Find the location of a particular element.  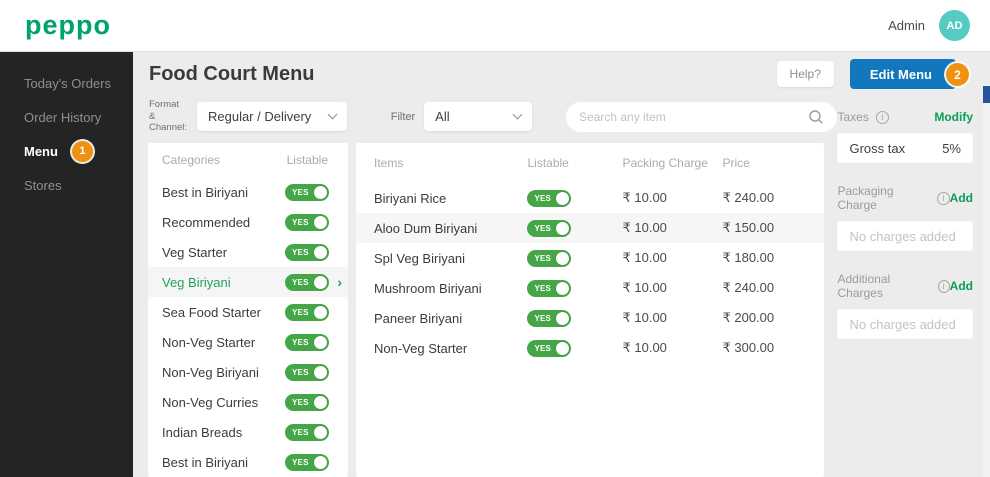

item-row: Paneer Biriyani YES ₹ 10.00 ₹ 200.00 is located at coordinates (590, 318).